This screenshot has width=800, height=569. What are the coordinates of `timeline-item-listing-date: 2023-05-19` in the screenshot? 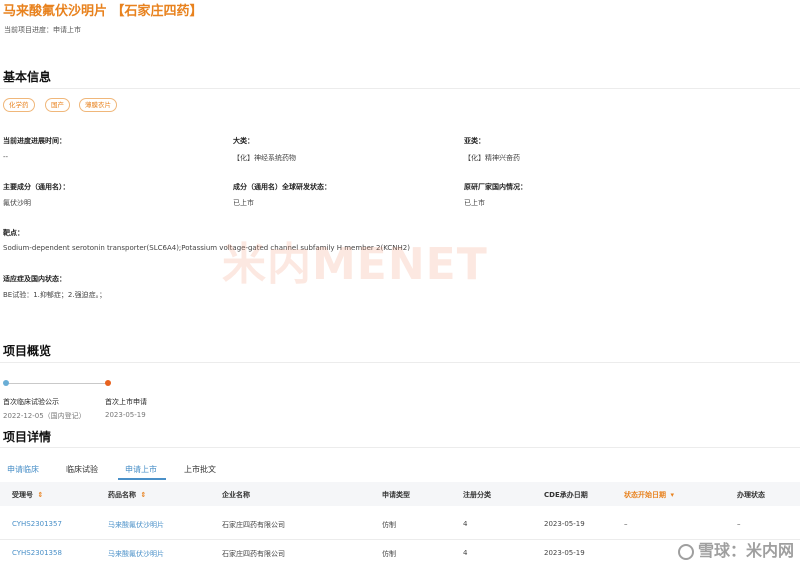 It's located at (125, 415).